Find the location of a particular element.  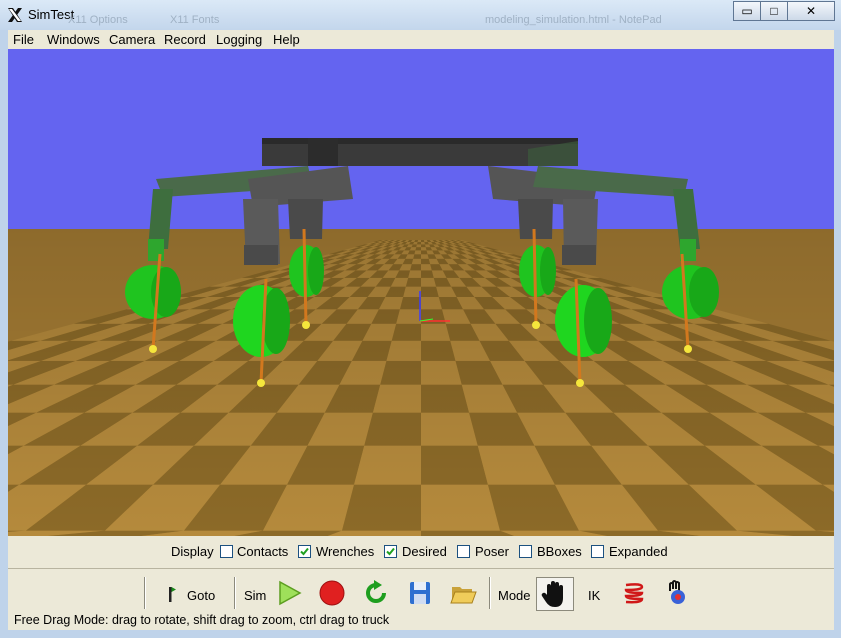

expanded-label: Expanded is located at coordinates (638, 551).